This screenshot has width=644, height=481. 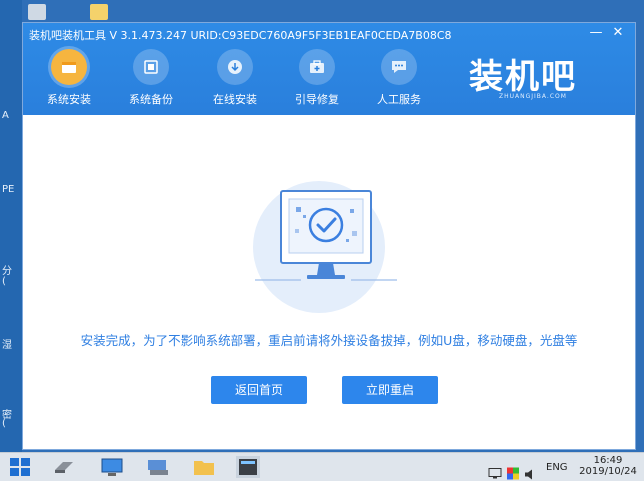 What do you see at coordinates (530, 470) in the screenshot?
I see `volume-icon` at bounding box center [530, 470].